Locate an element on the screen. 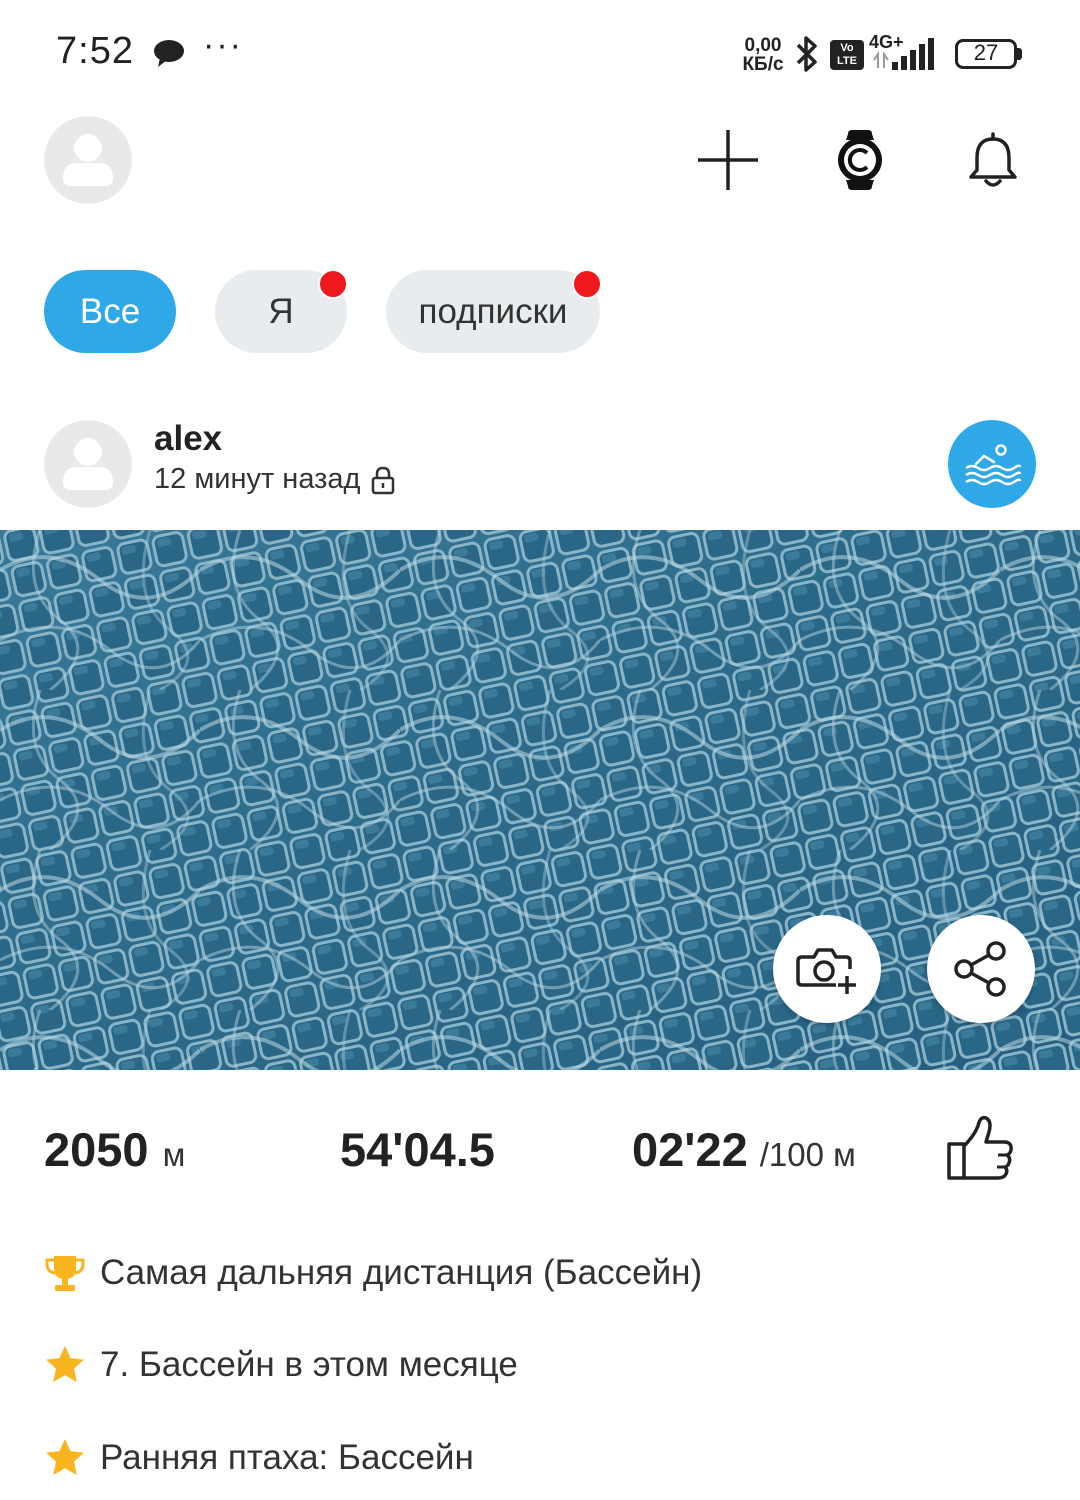 Image resolution: width=1080 pixels, height=1500 pixels. pace-value: 02'22 is located at coordinates (690, 1149).